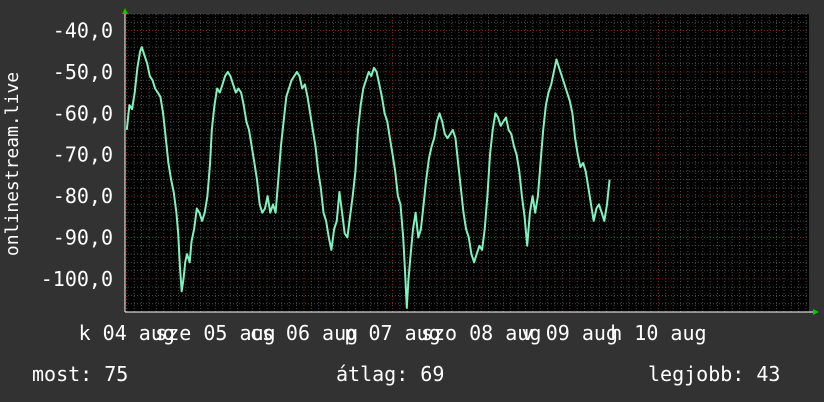  Describe the element at coordinates (304, 333) in the screenshot. I see `x-tick-label: cs 06 aug` at that location.